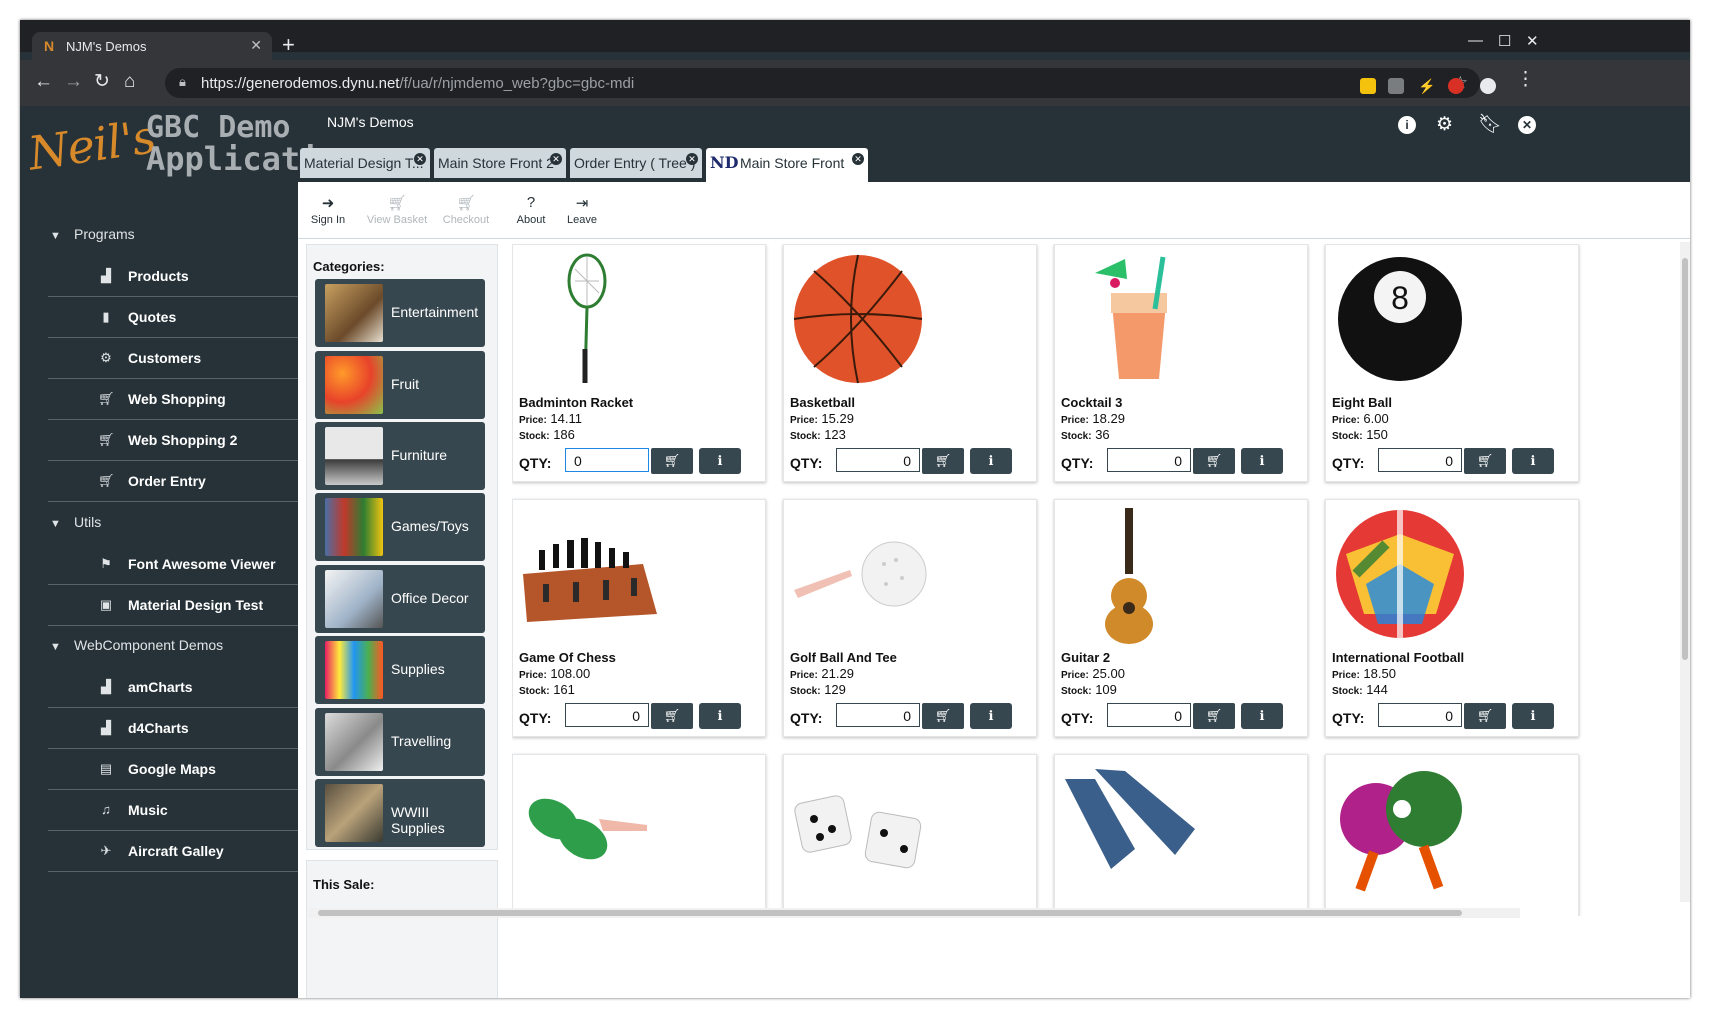 This screenshot has height=1018, width=1710. I want to click on category-office-decor: Office Decor, so click(400, 599).